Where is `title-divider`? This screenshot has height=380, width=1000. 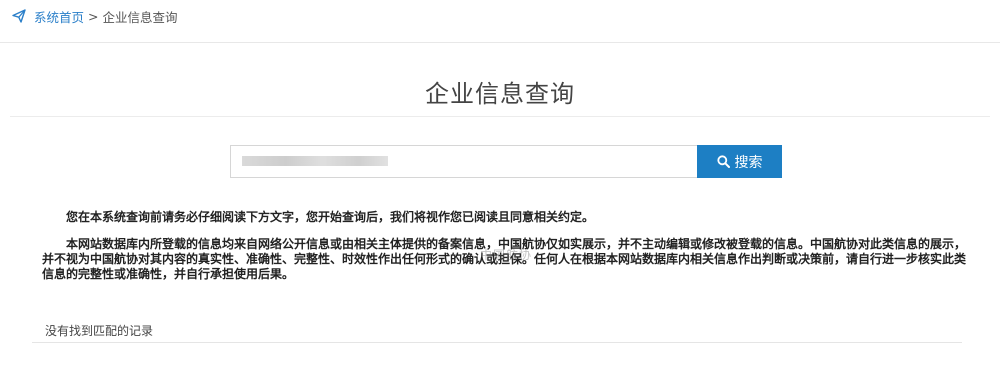
title-divider is located at coordinates (500, 116).